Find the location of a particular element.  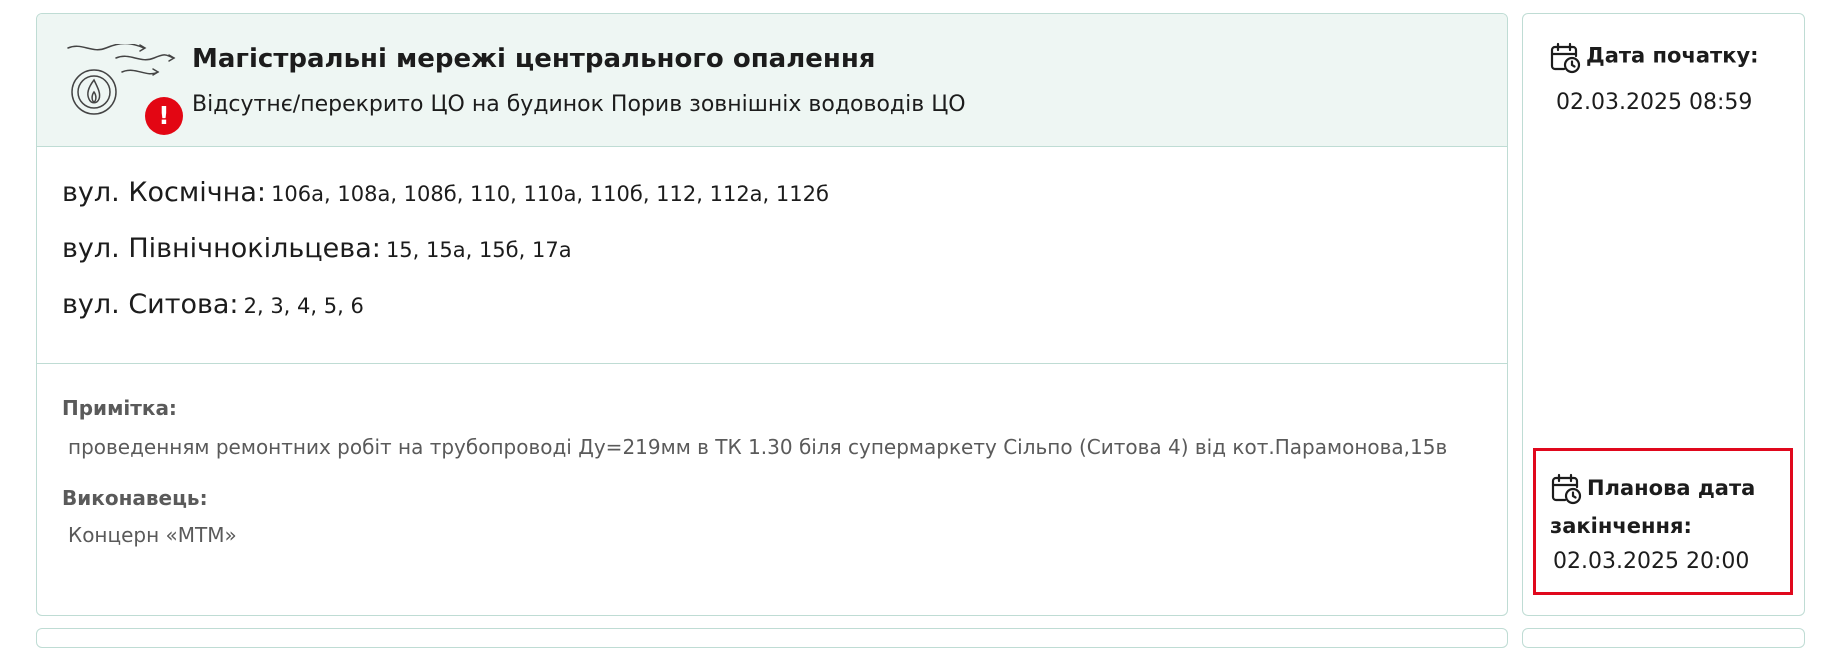

street-name: вул. Ситова: is located at coordinates (150, 304).